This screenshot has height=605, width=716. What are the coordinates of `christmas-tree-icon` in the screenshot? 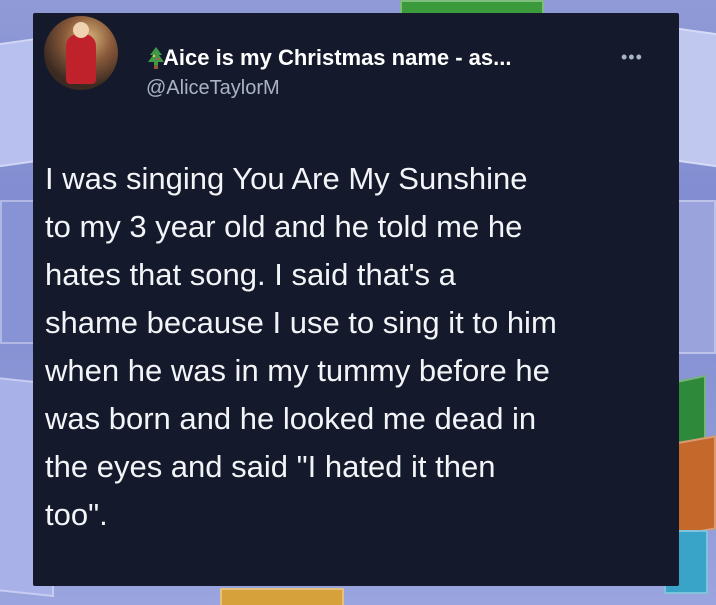 It's located at (156, 58).